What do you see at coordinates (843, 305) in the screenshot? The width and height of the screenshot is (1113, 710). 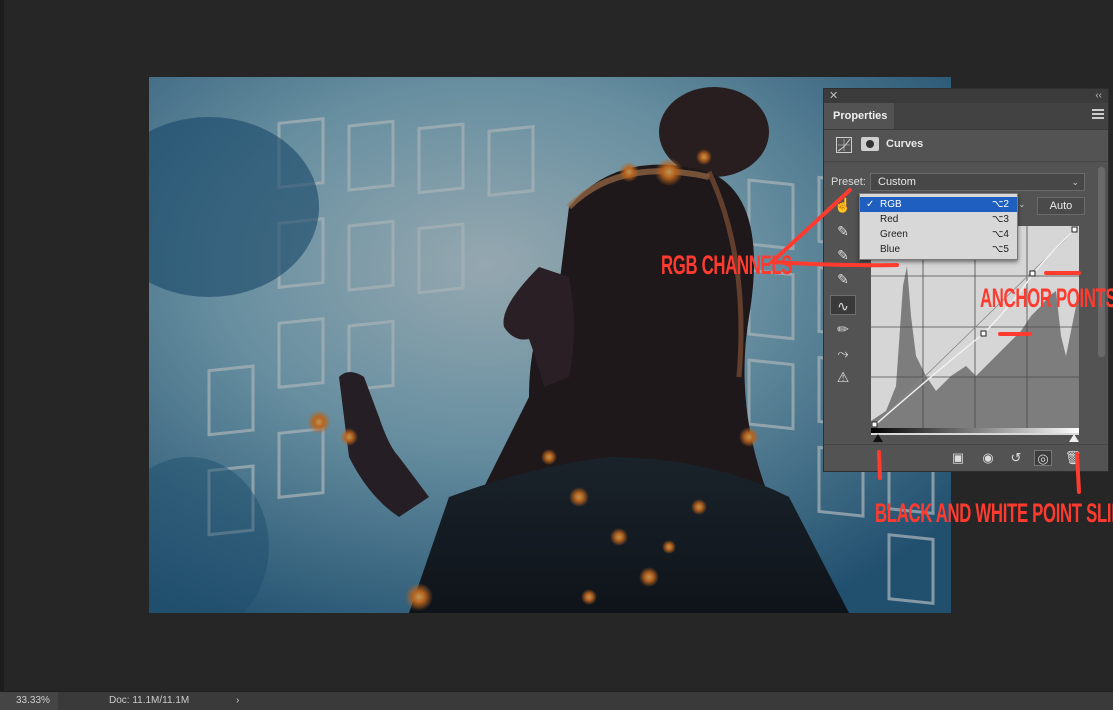 I see `curve-point-tool-icon: ∿` at bounding box center [843, 305].